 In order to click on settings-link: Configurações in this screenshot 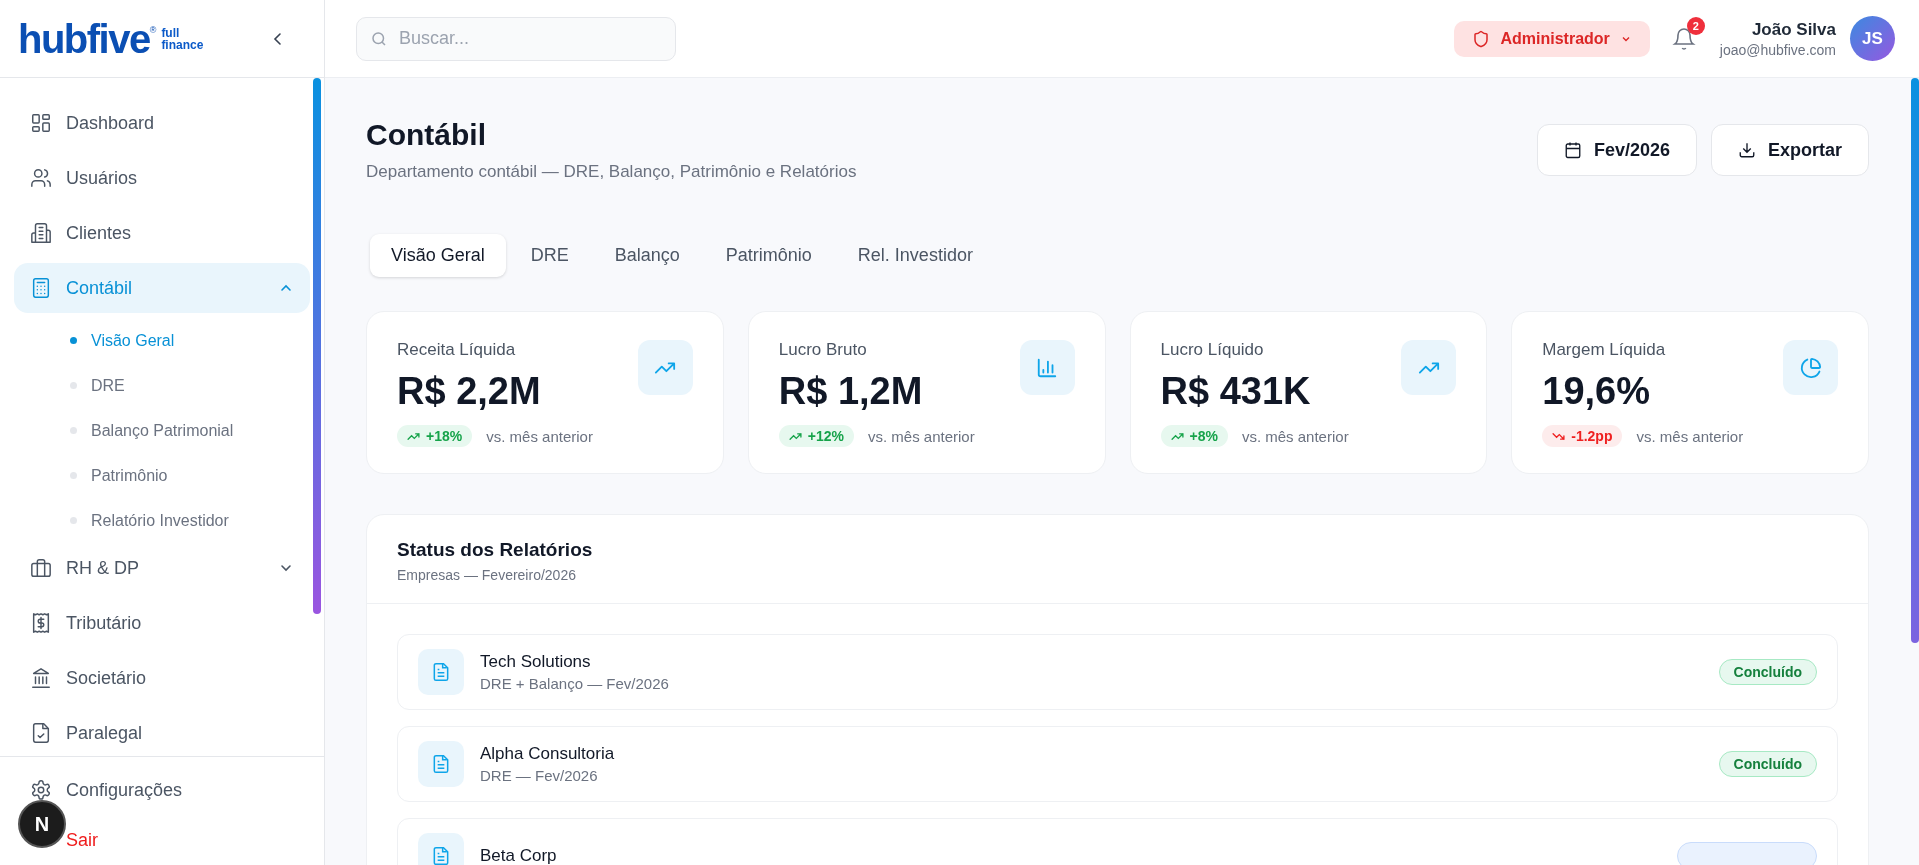, I will do `click(124, 790)`.